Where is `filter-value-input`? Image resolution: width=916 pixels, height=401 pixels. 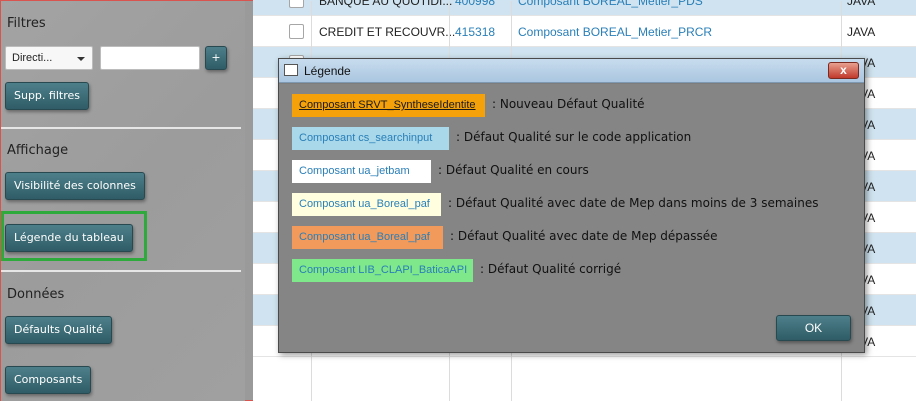
filter-value-input is located at coordinates (150, 58).